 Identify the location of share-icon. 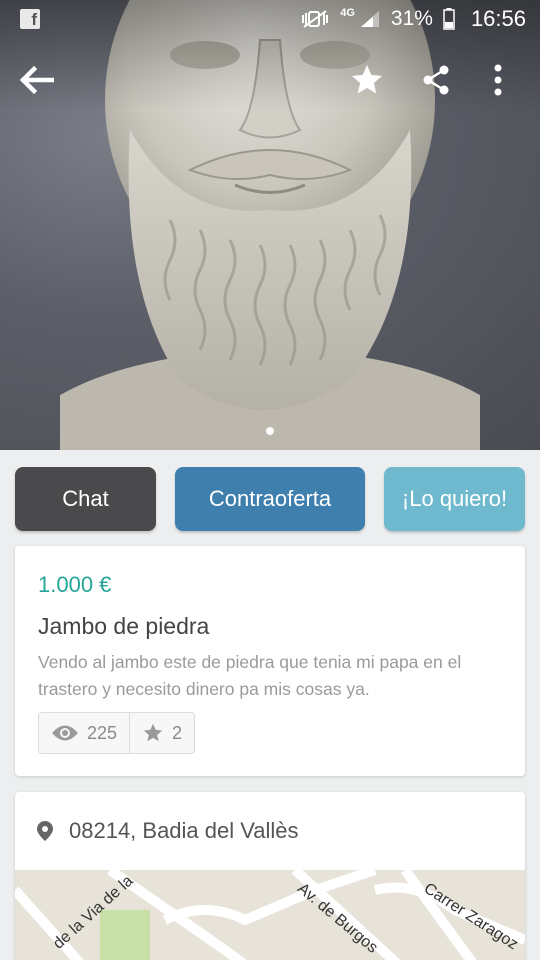
(436, 80).